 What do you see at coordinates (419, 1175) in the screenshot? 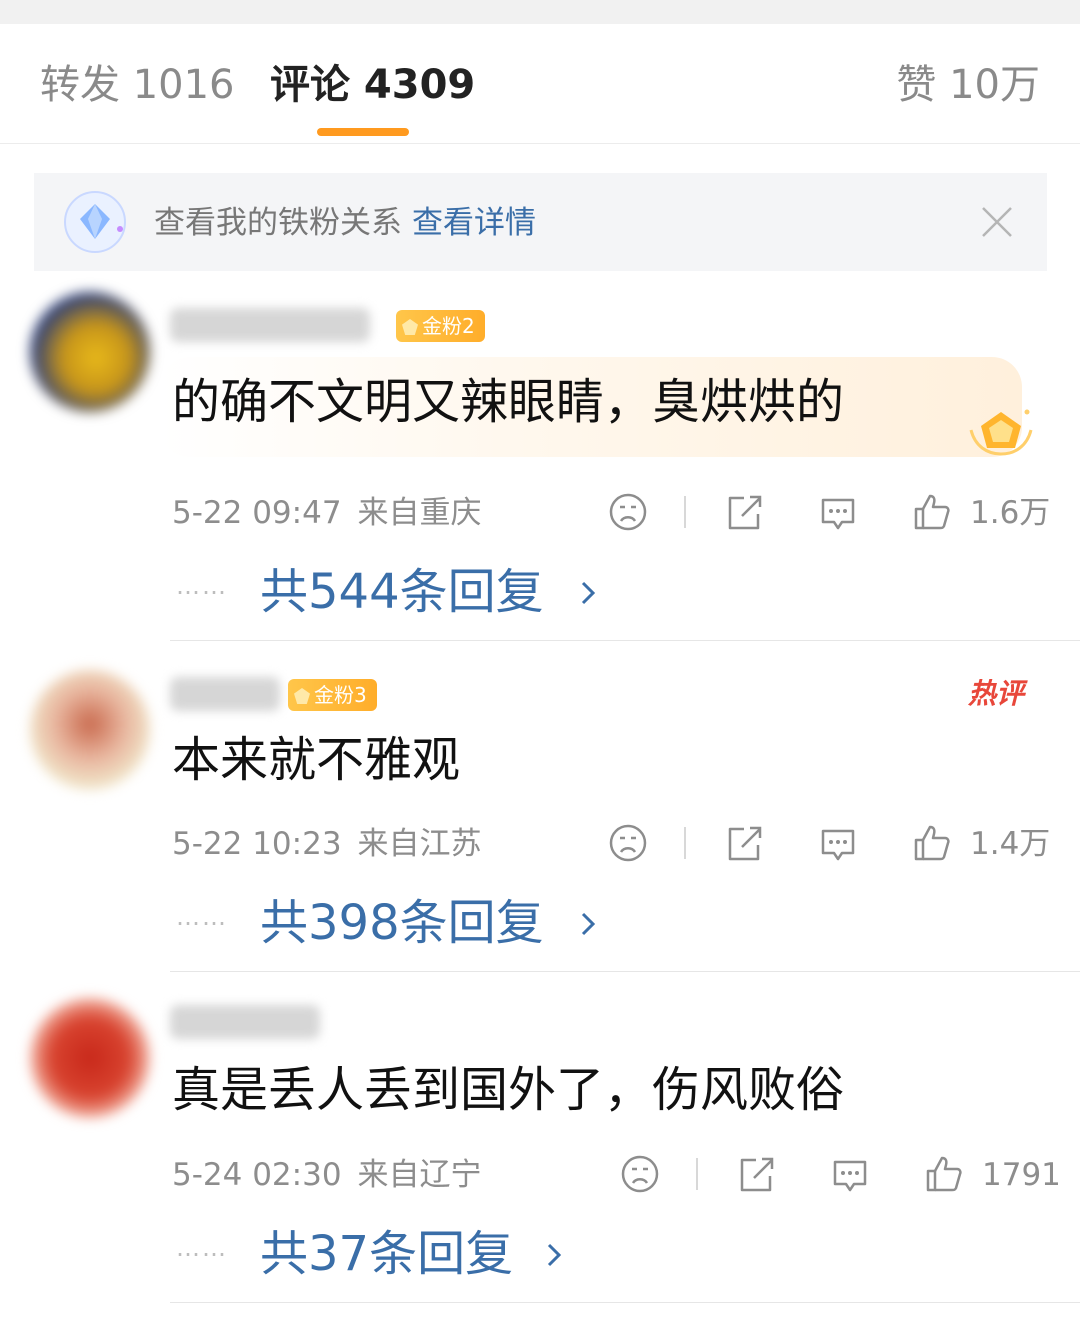
I see `comment-location: 来自辽宁` at bounding box center [419, 1175].